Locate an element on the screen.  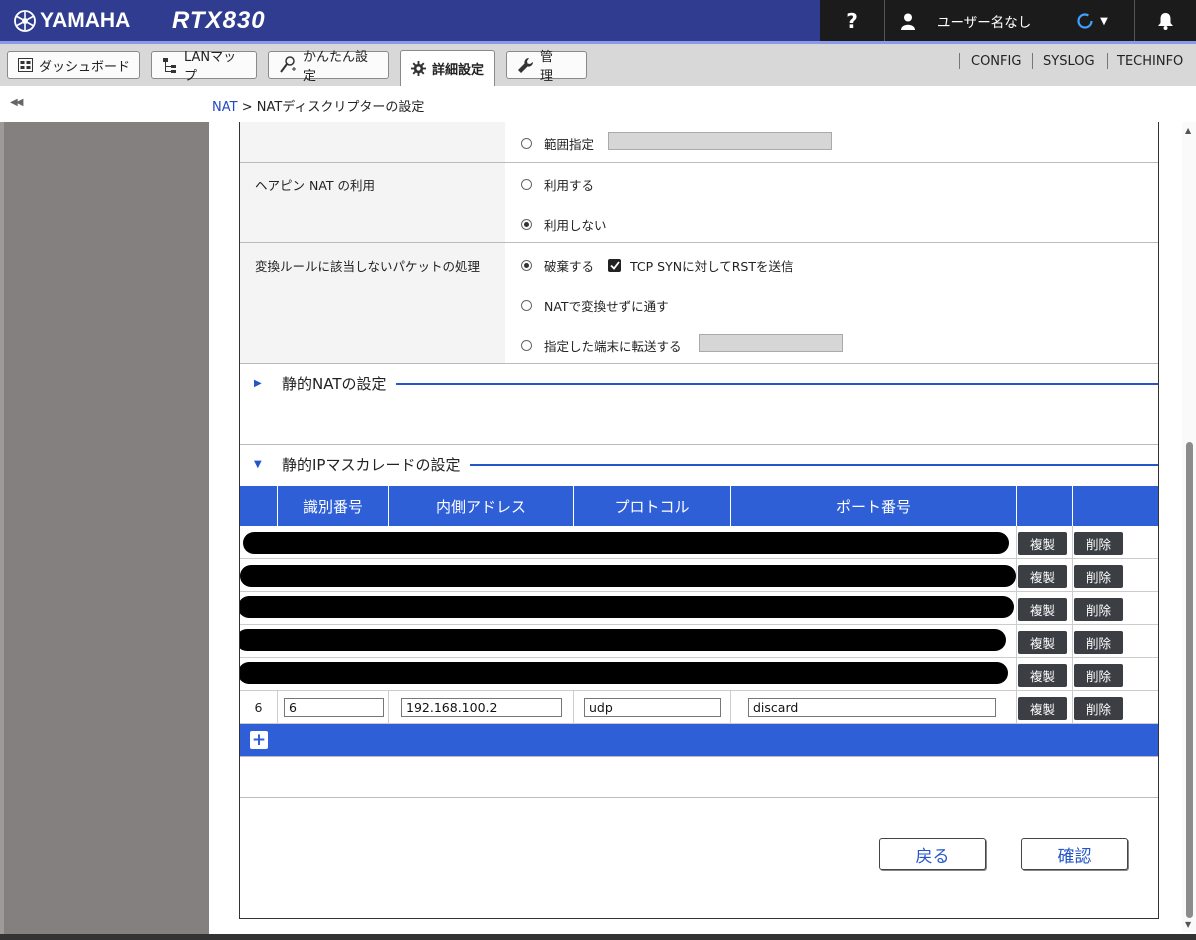
tab-label: LANマップ is located at coordinates (210, 67).